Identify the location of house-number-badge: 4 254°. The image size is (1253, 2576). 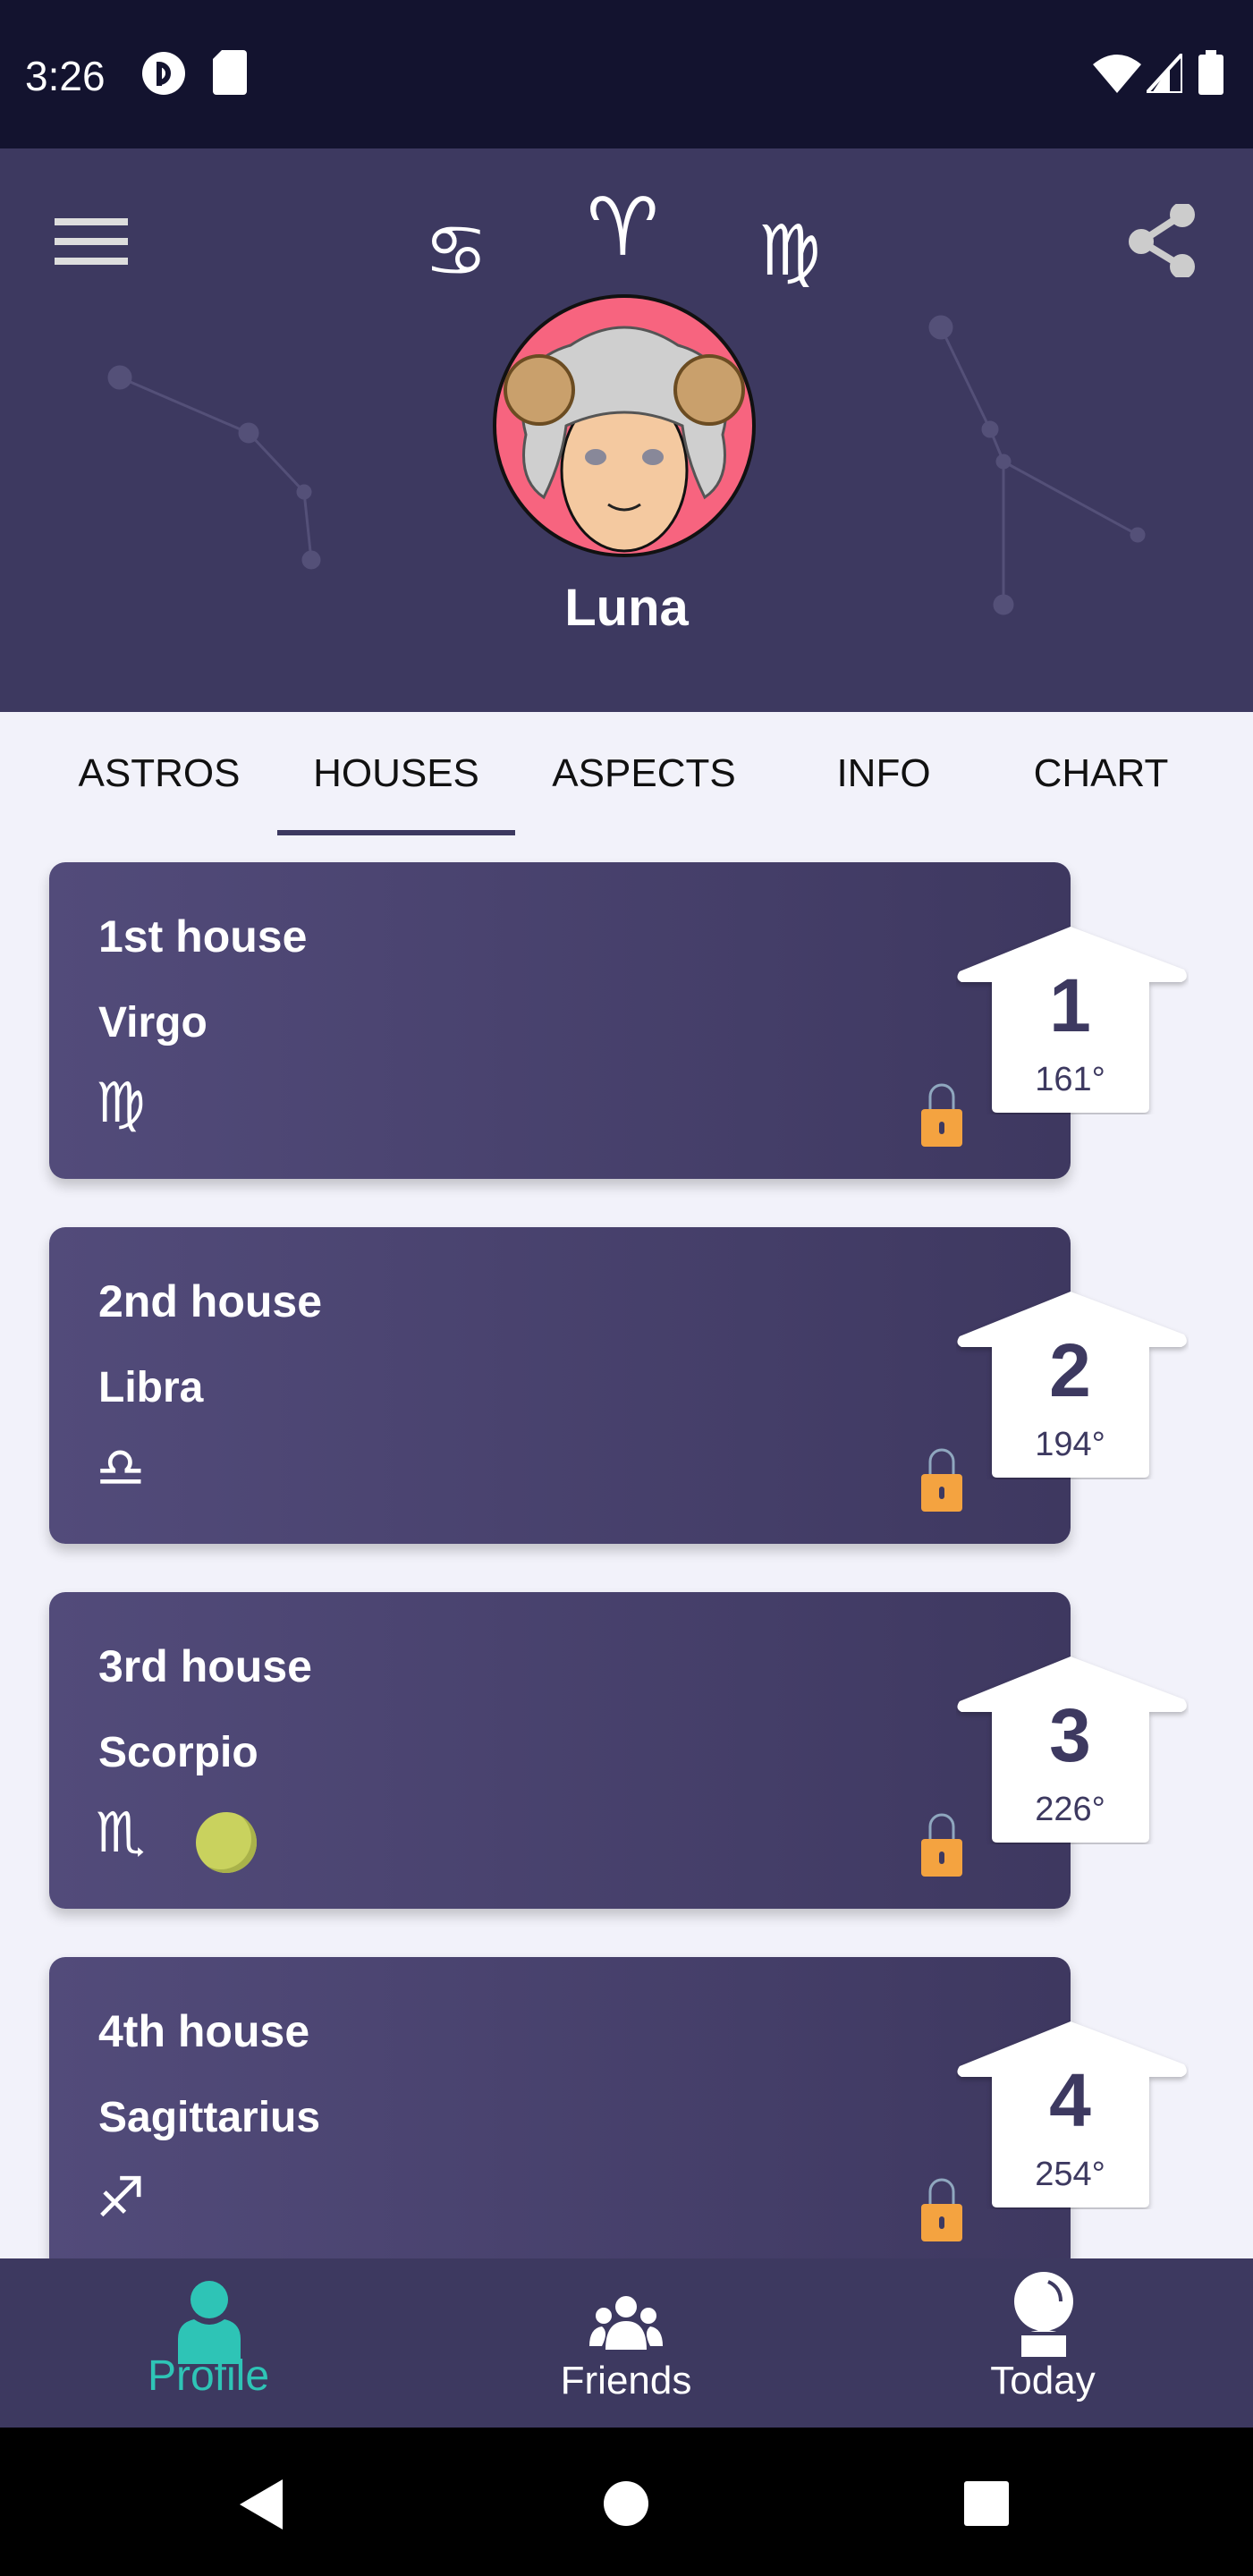
(1072, 2114).